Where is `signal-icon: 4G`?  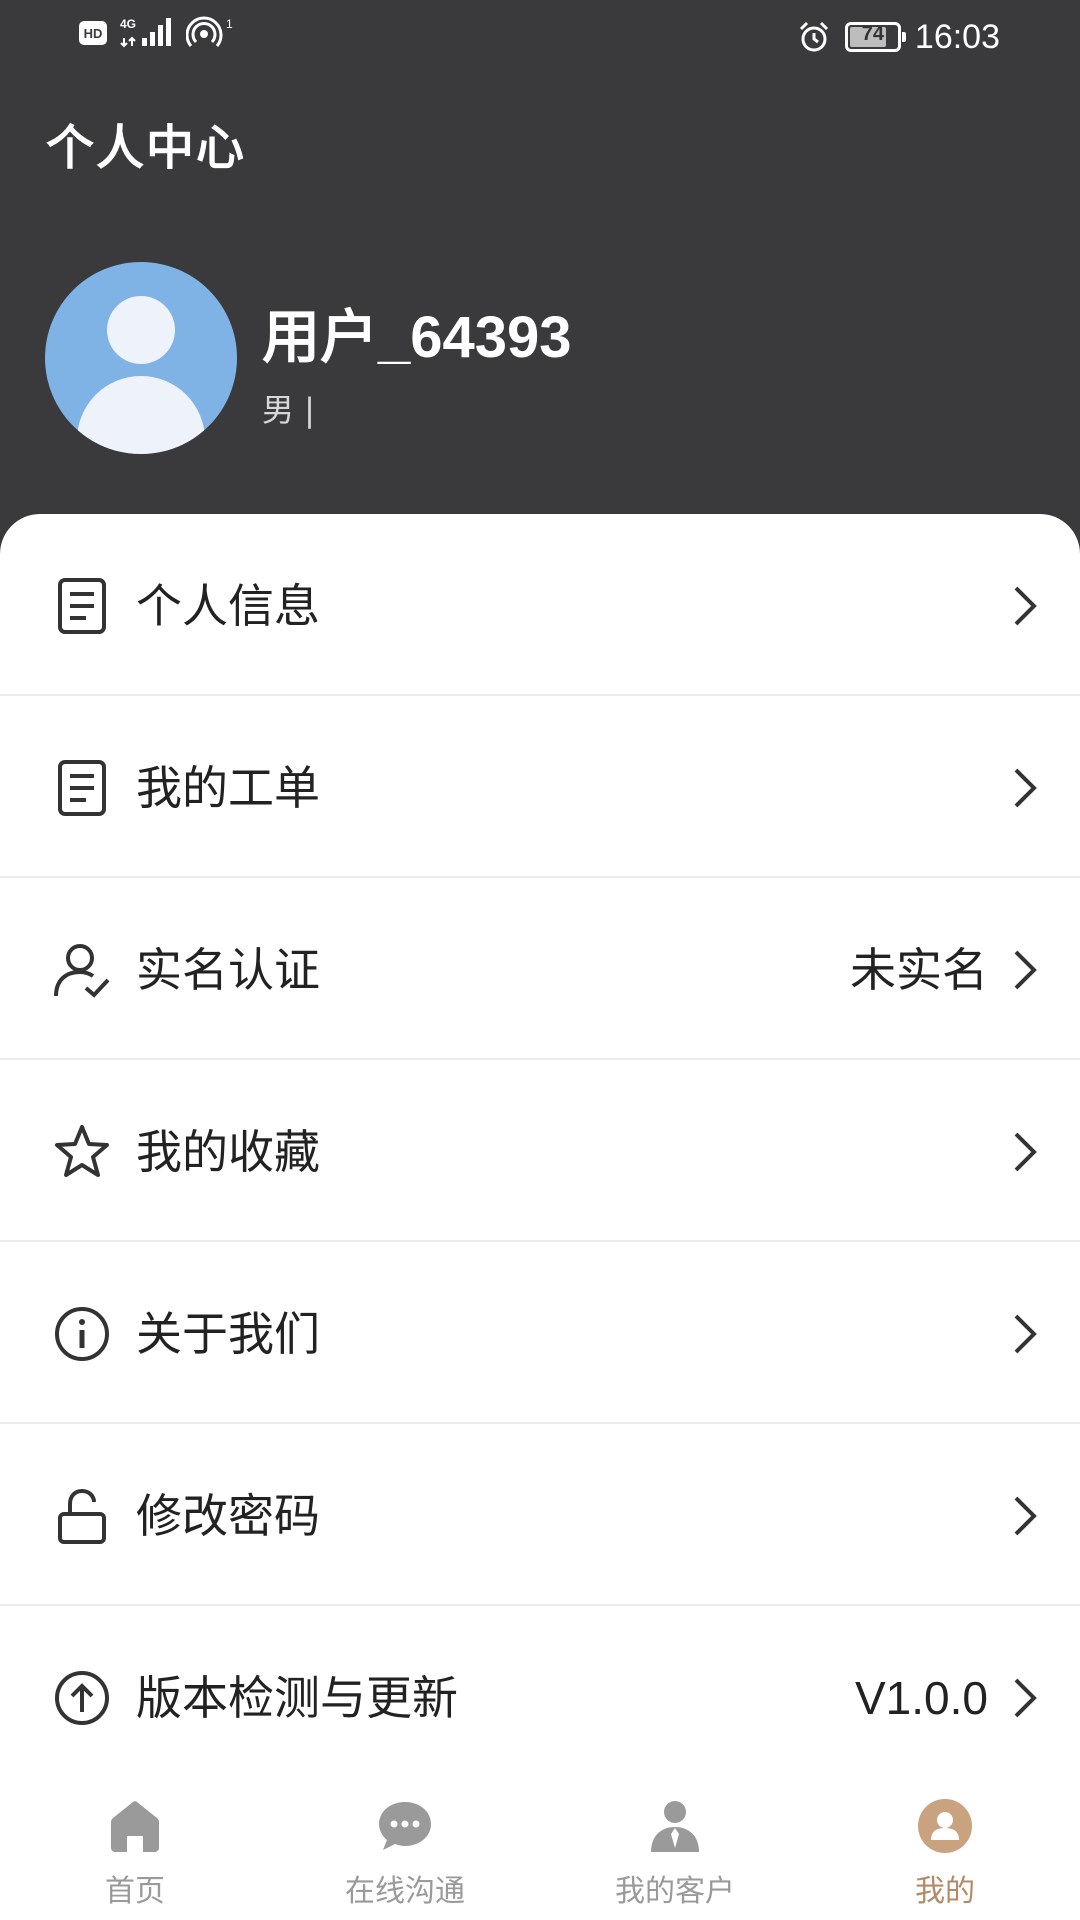 signal-icon: 4G is located at coordinates (145, 32).